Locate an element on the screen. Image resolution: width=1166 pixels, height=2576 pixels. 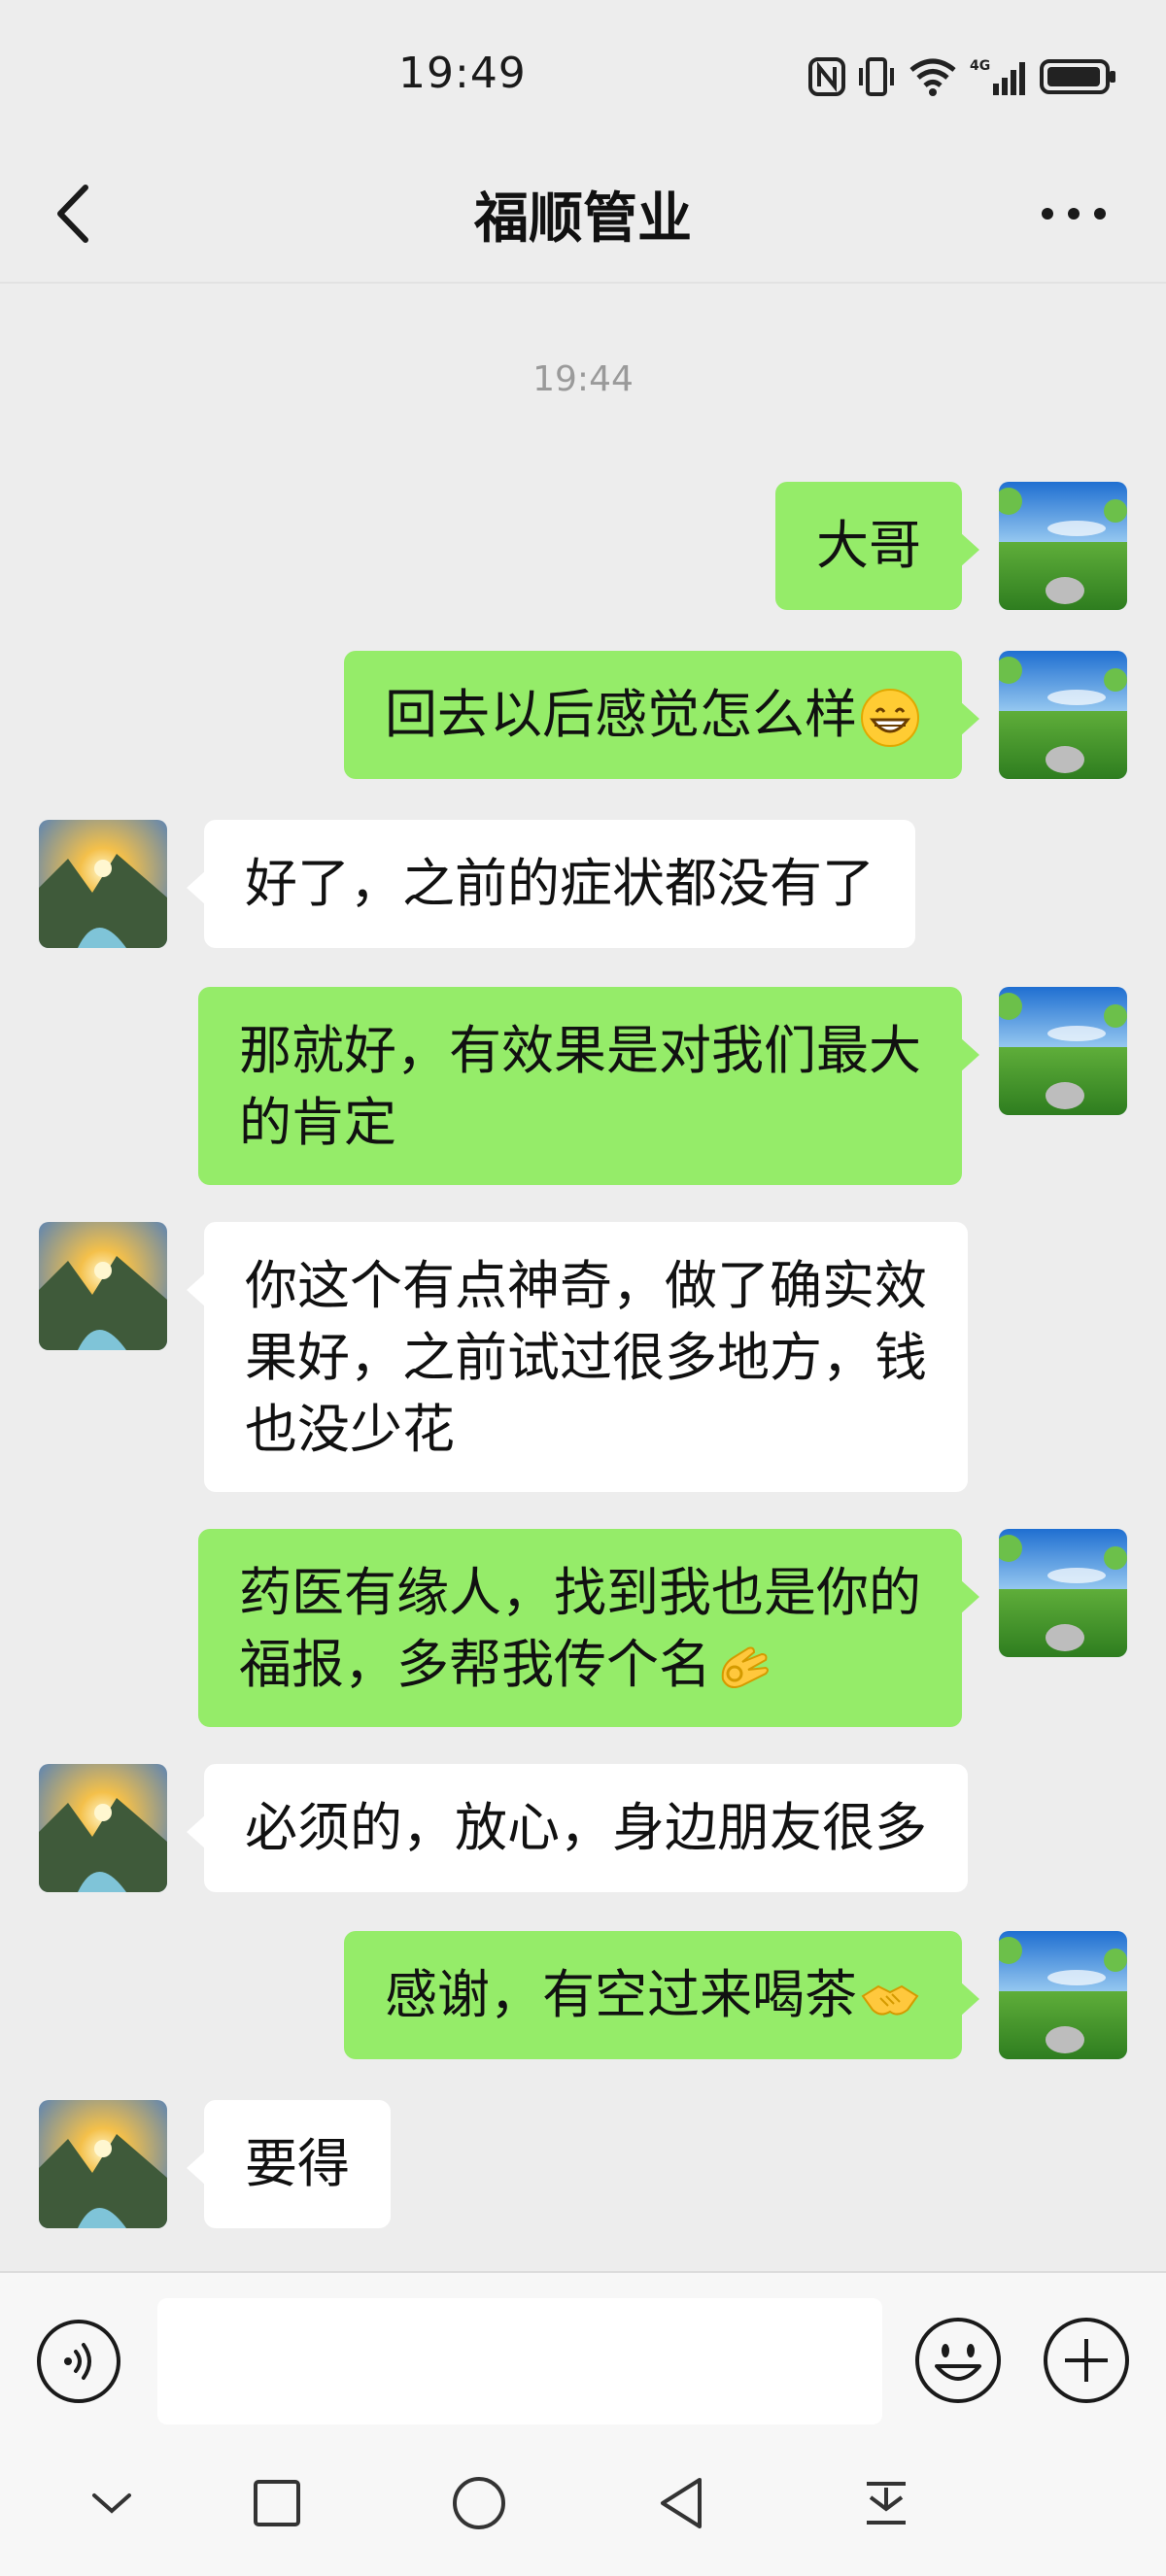
message-timestamp: 19:44 is located at coordinates (583, 379).